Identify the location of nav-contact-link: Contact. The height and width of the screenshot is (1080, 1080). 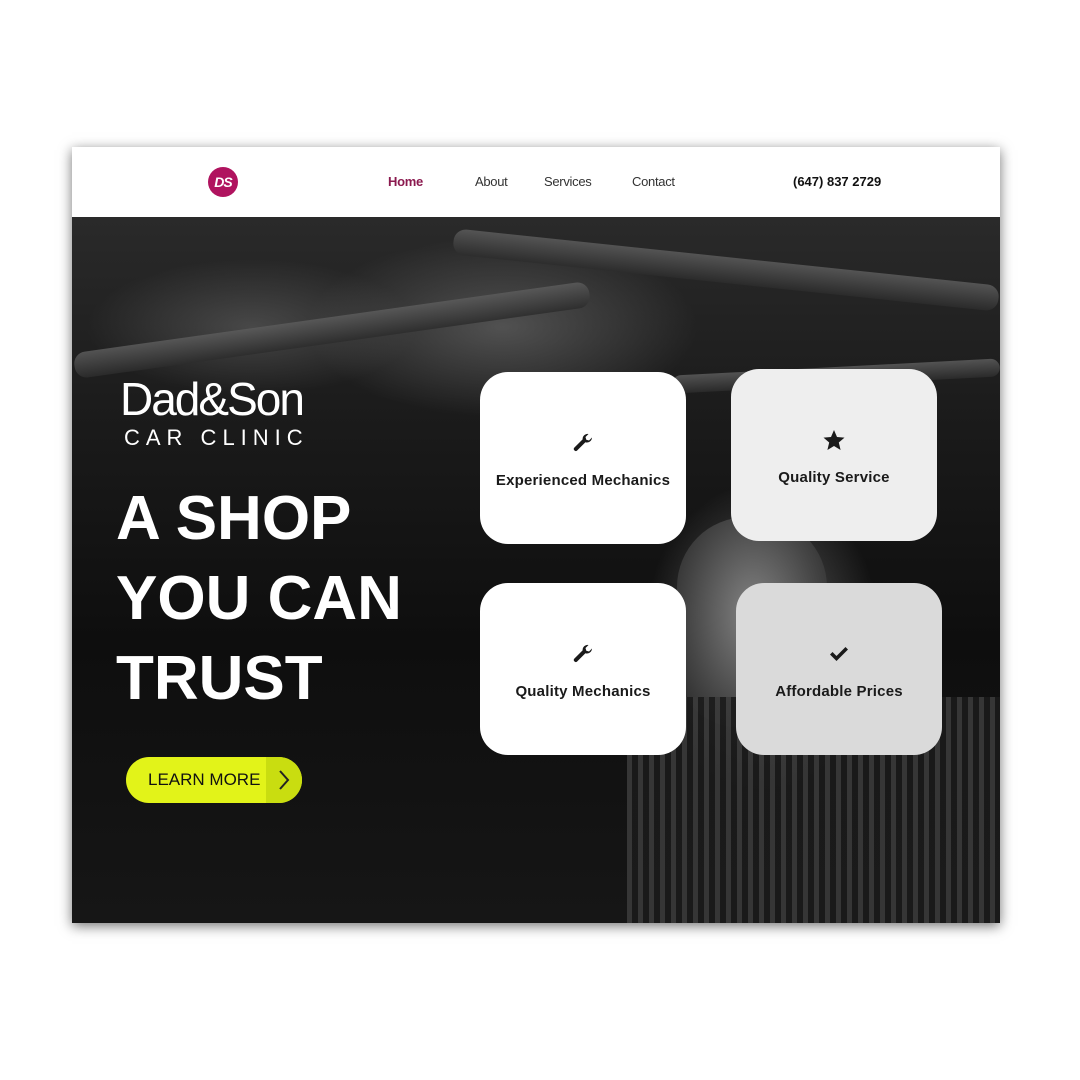
(653, 181).